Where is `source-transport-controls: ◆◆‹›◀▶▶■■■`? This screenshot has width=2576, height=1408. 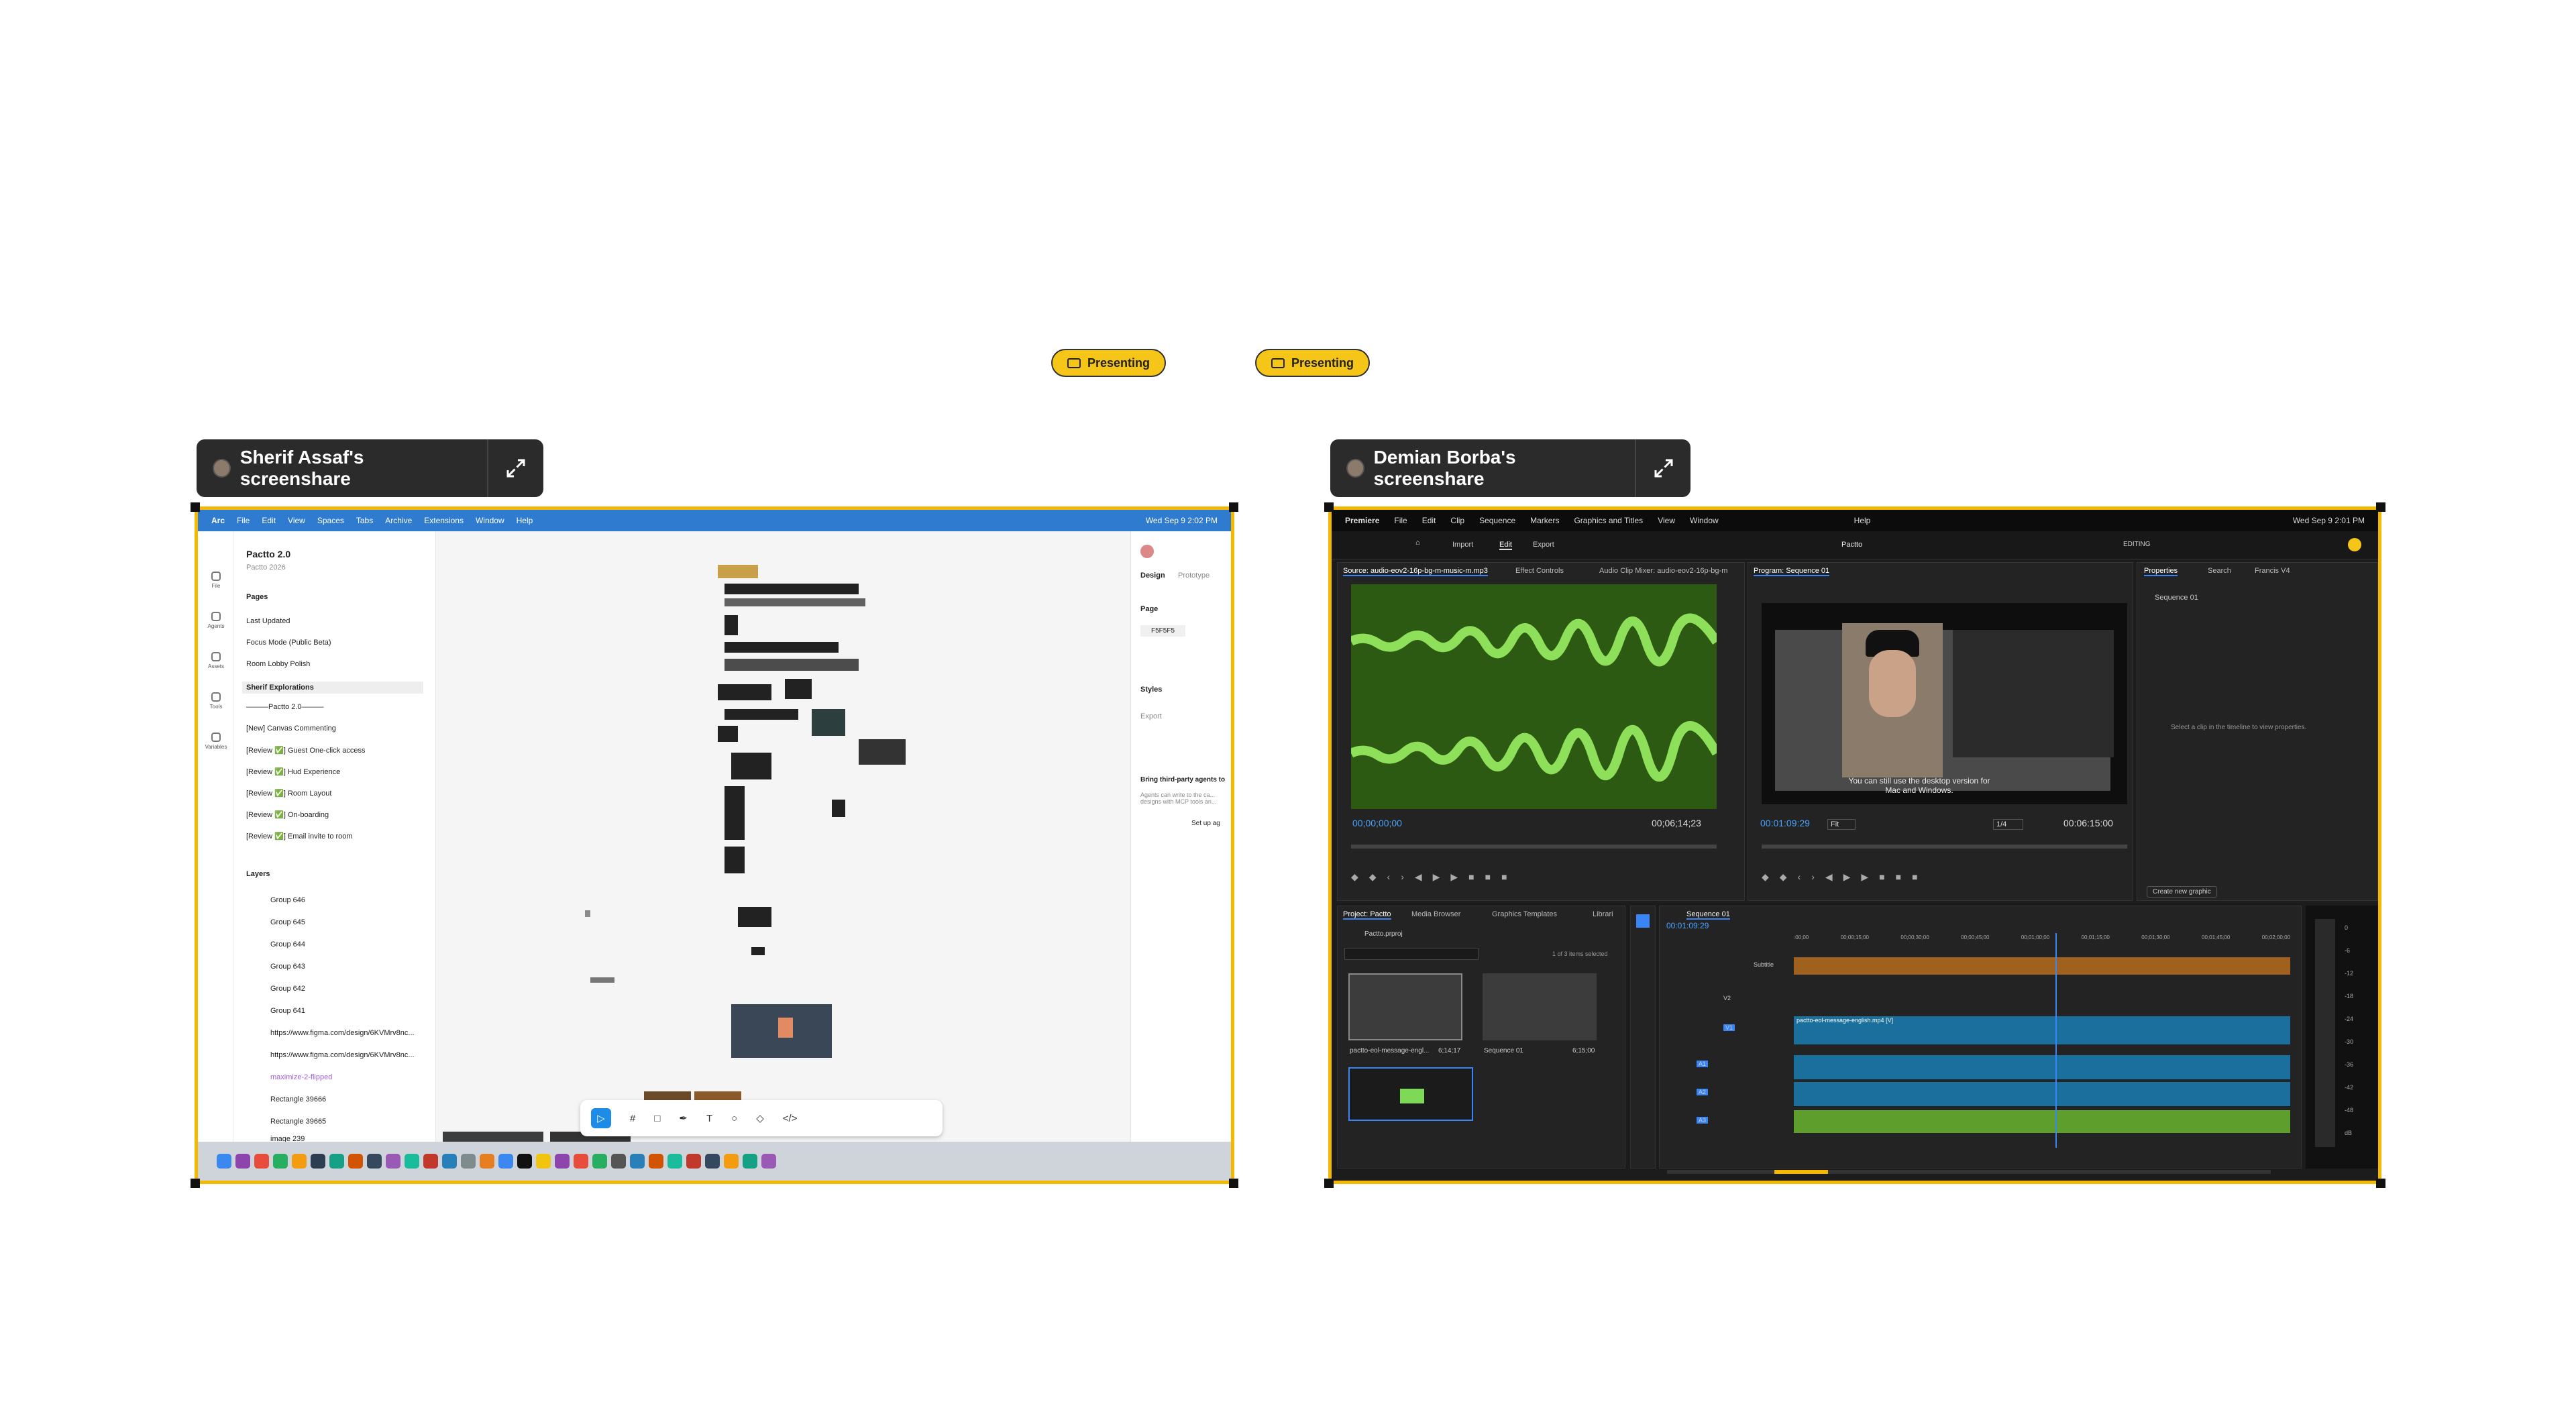 source-transport-controls: ◆◆‹›◀▶▶■■■ is located at coordinates (1534, 878).